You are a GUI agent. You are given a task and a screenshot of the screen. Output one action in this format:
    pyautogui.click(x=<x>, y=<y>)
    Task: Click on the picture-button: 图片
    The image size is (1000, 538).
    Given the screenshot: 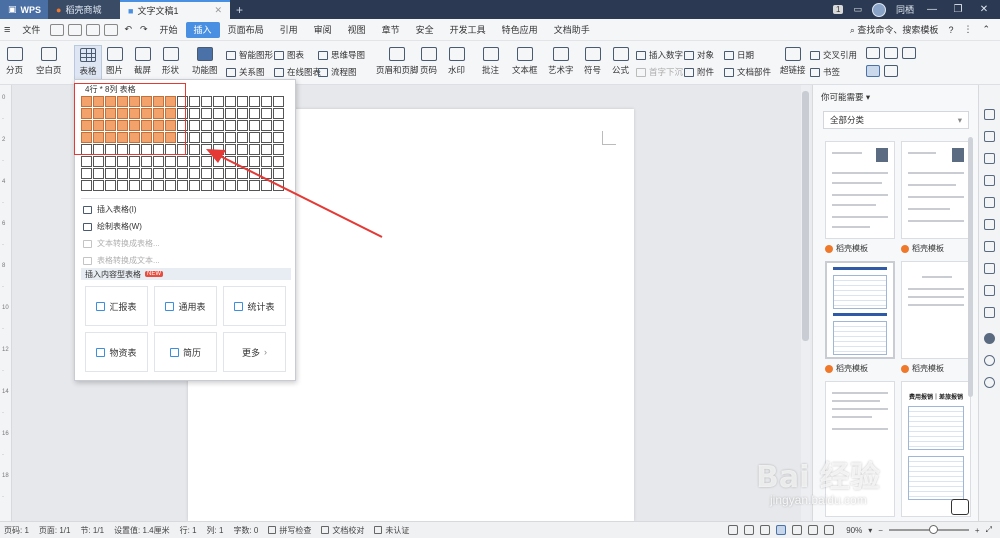 What is the action you would take?
    pyautogui.click(x=114, y=61)
    